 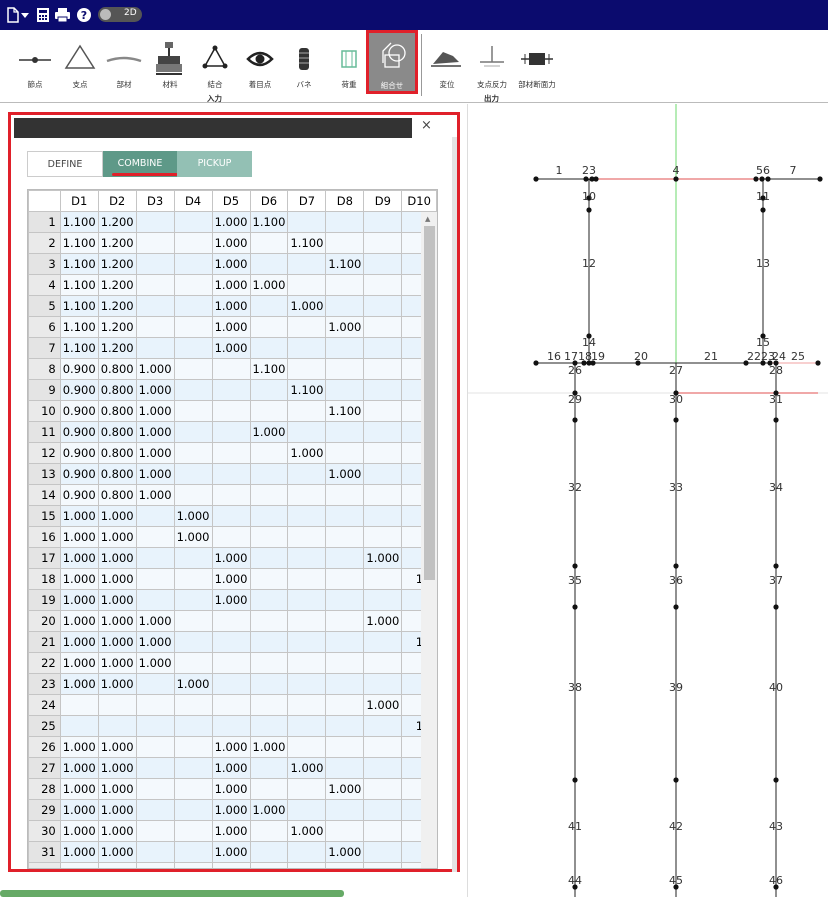 I want to click on tool-support: 支点, so click(x=80, y=62).